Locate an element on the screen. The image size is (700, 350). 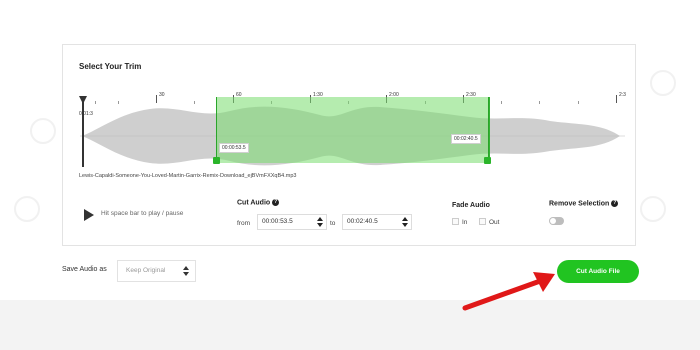
fade-out-checkbox is located at coordinates (482, 221).